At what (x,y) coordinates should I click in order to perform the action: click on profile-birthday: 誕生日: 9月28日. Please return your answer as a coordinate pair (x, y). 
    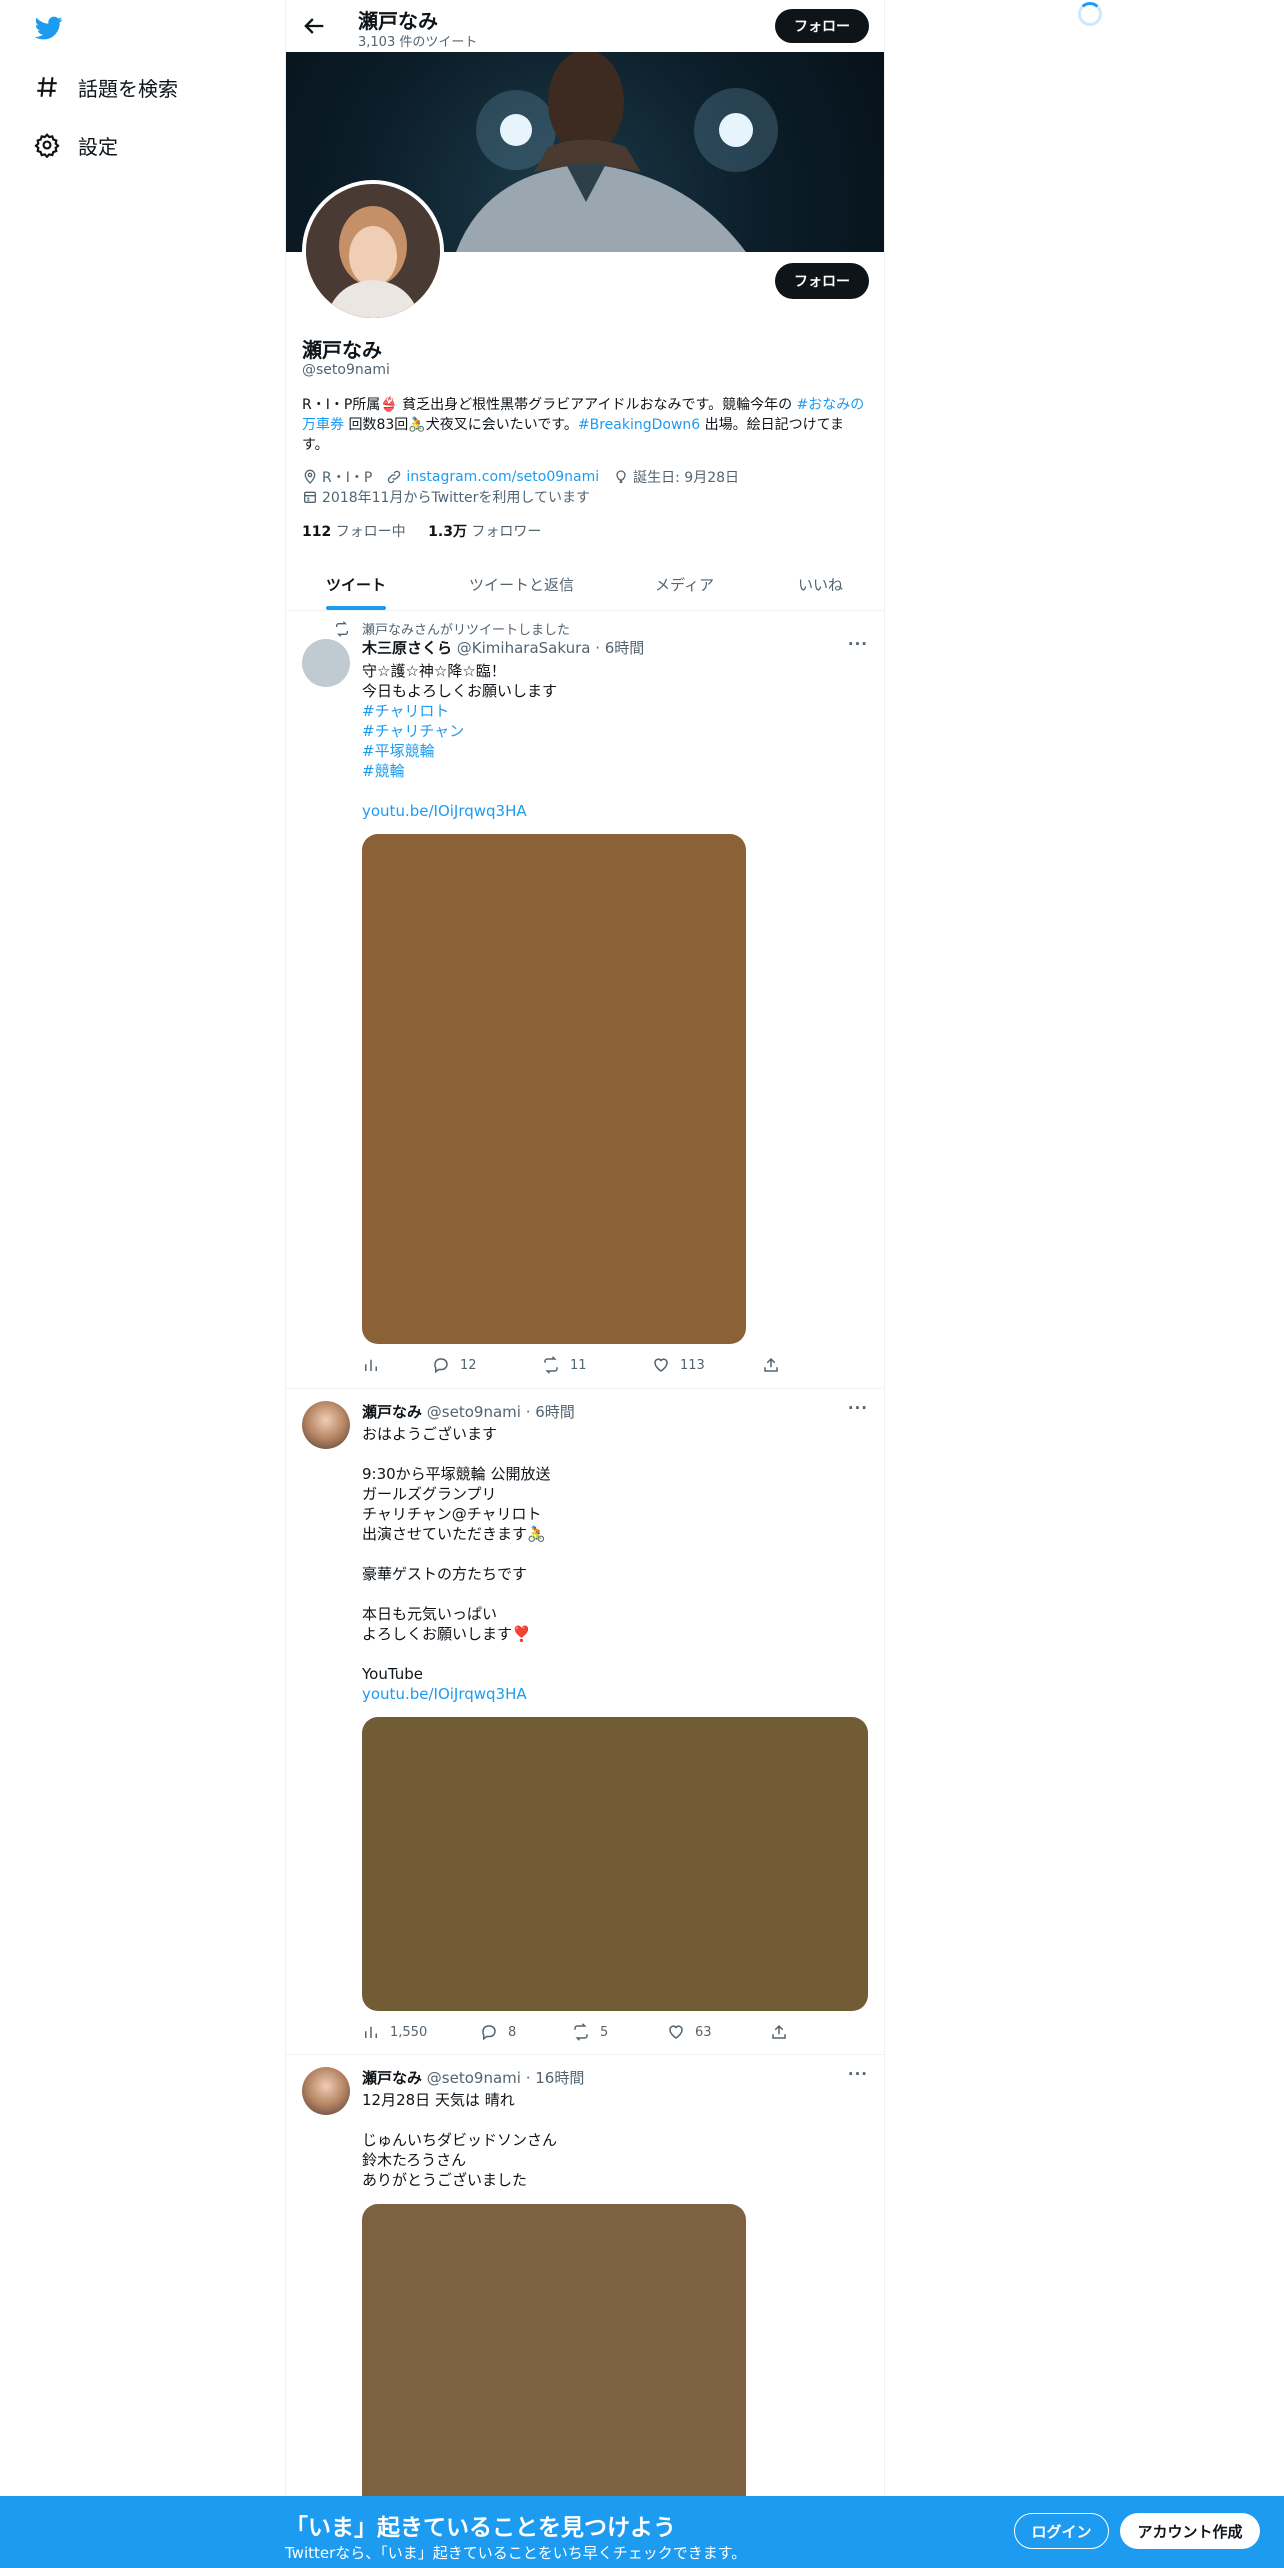
    Looking at the image, I should click on (686, 478).